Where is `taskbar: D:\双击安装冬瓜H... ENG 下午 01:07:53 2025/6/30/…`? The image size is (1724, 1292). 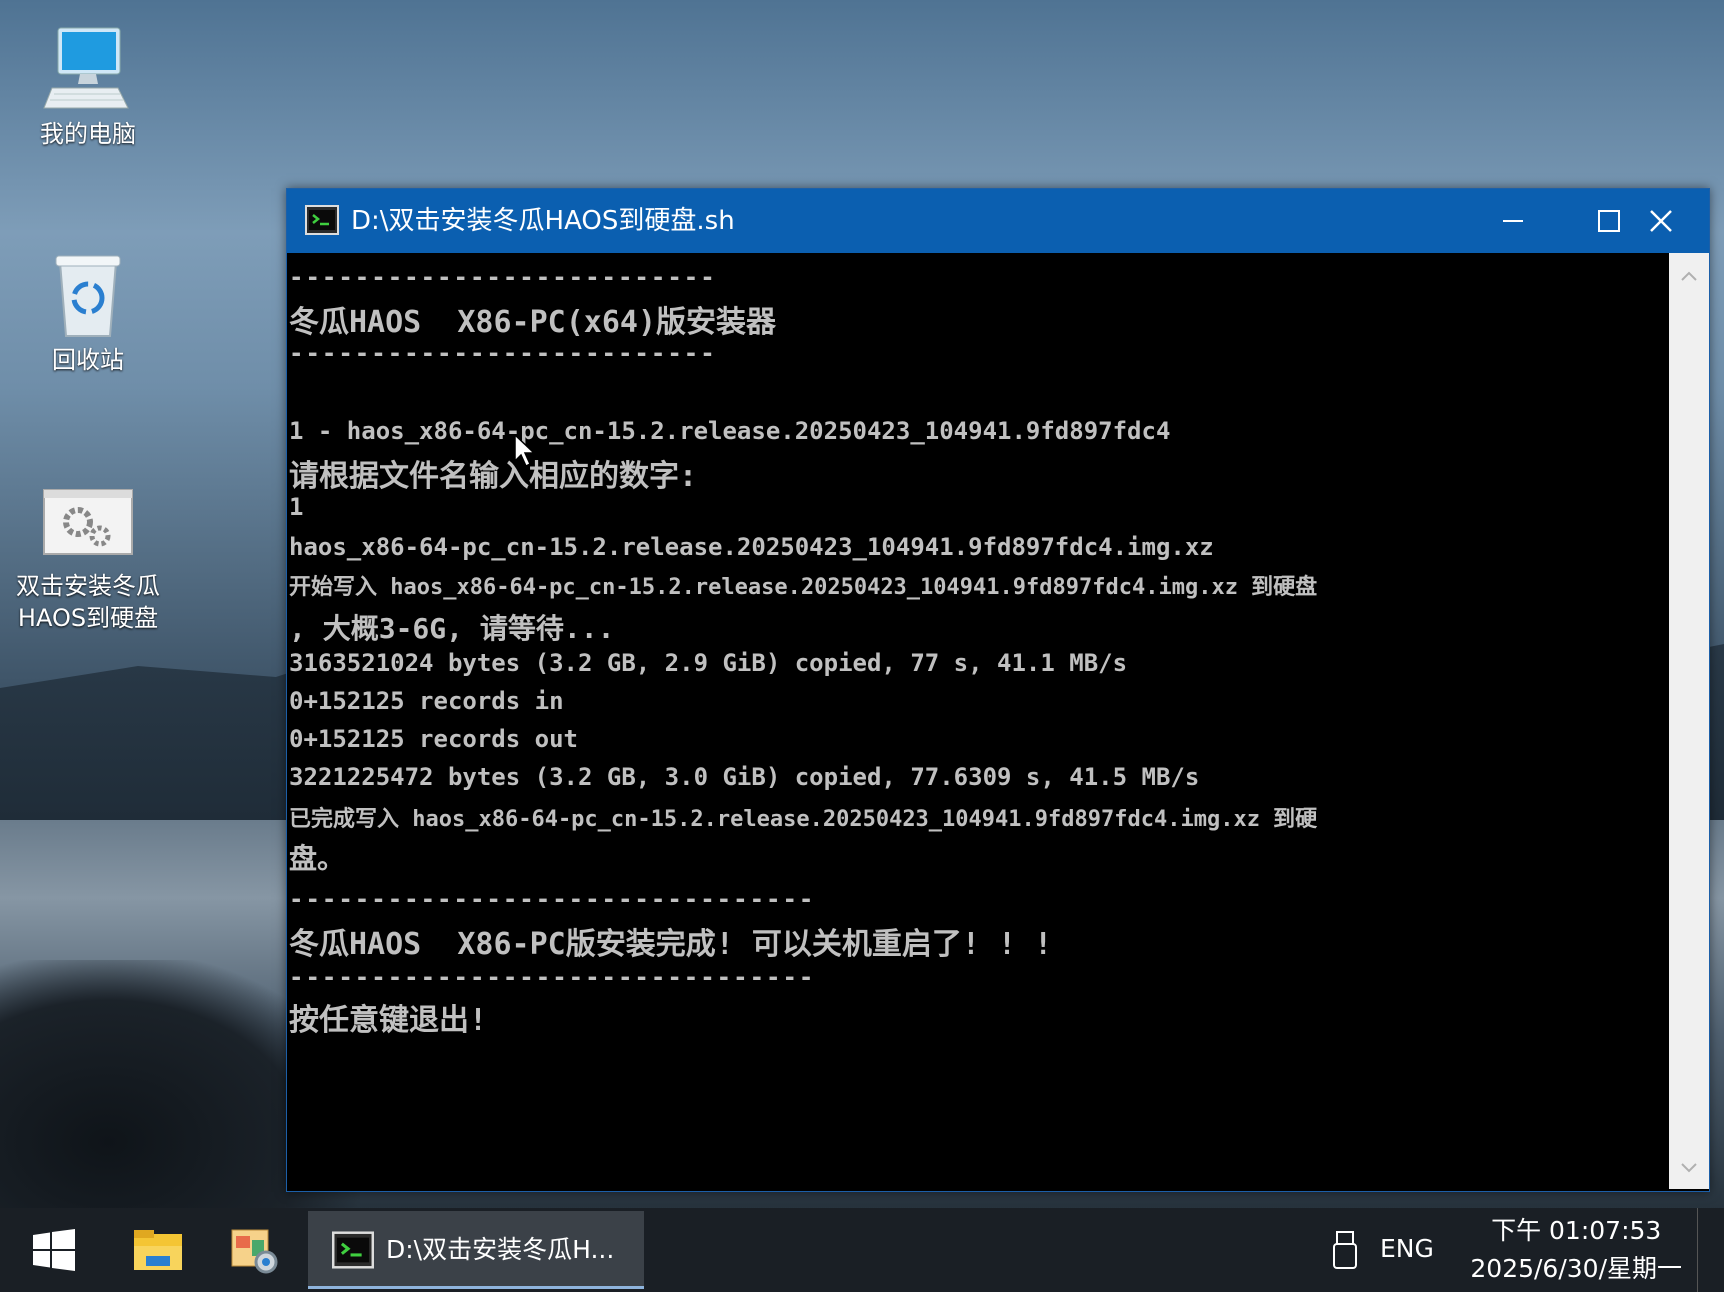 taskbar: D:\双击安装冬瓜H... ENG 下午 01:07:53 2025/6/30/… is located at coordinates (862, 1250).